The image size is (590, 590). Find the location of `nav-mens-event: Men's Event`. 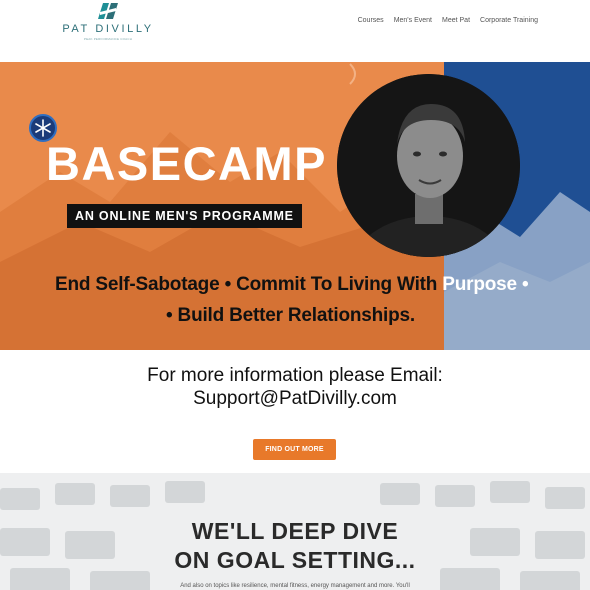

nav-mens-event: Men's Event is located at coordinates (413, 20).